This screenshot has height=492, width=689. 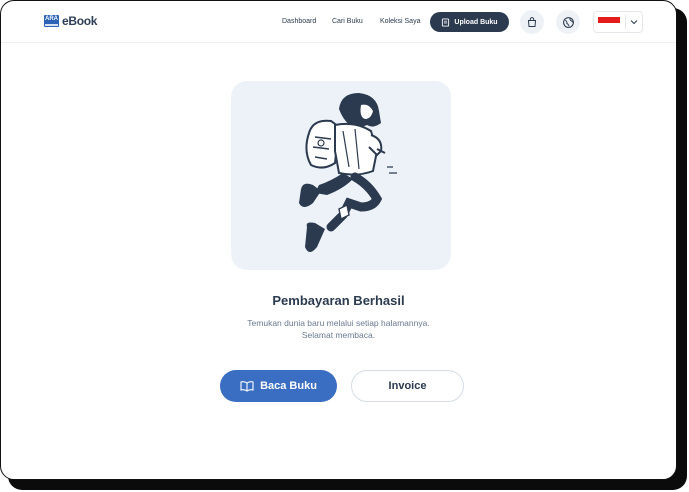 I want to click on invoice-label: Invoice, so click(x=407, y=386).